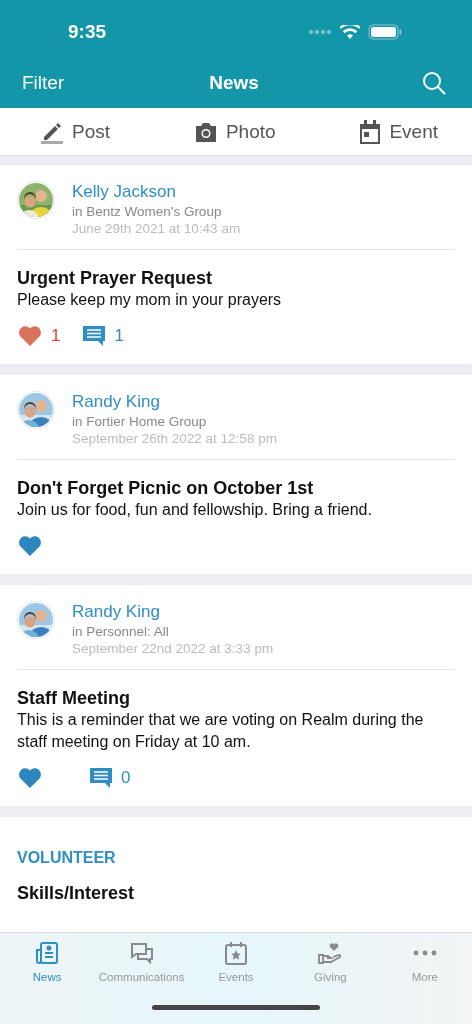 The height and width of the screenshot is (1024, 472). I want to click on battery-icon, so click(385, 32).